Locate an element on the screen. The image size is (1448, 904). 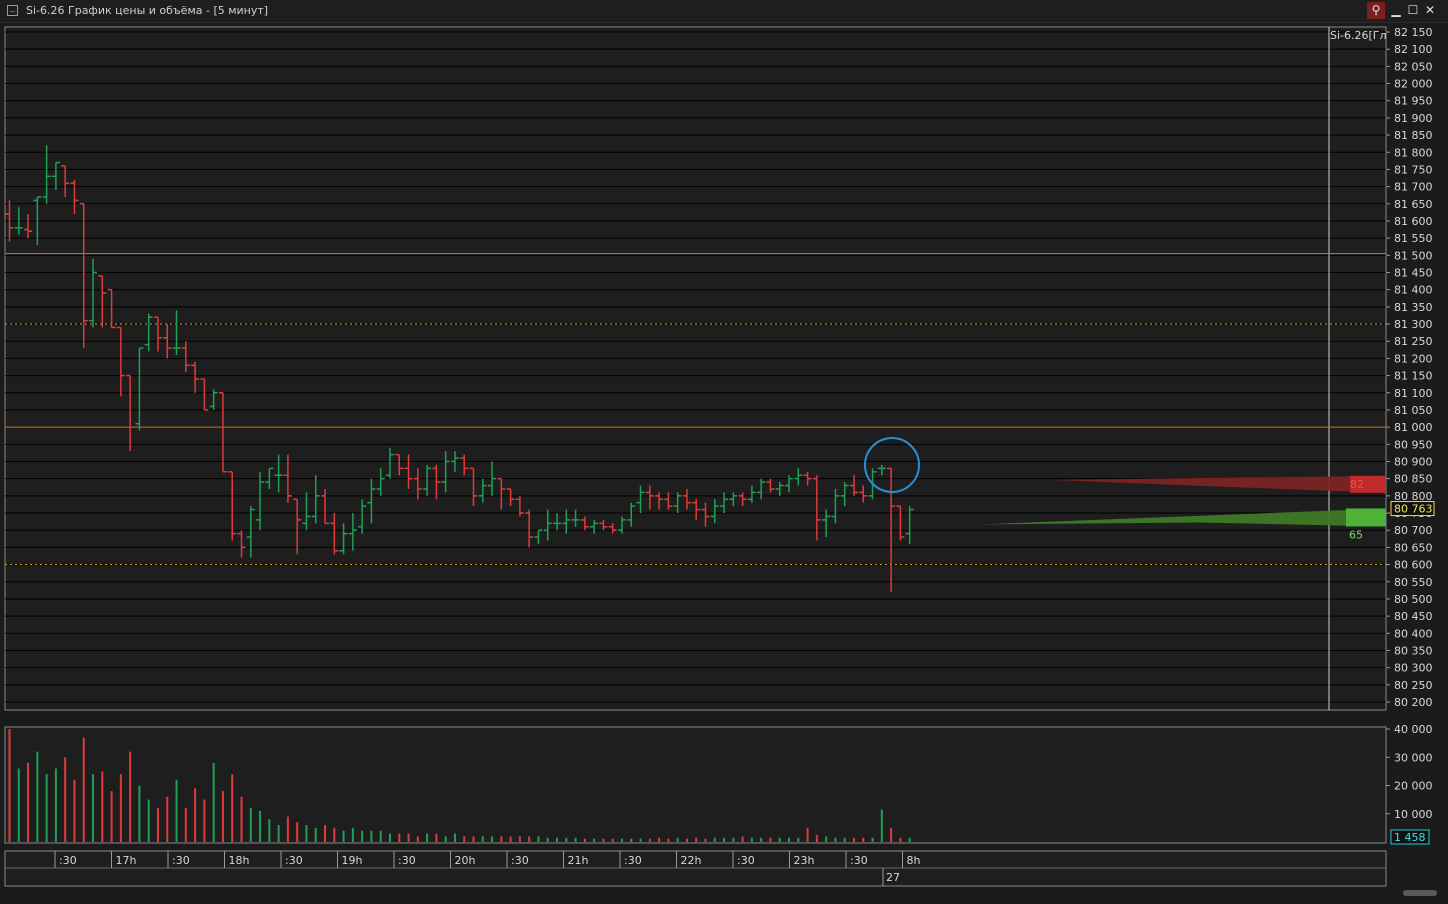
price-axis-label: 80 250 is located at coordinates (1413, 685).